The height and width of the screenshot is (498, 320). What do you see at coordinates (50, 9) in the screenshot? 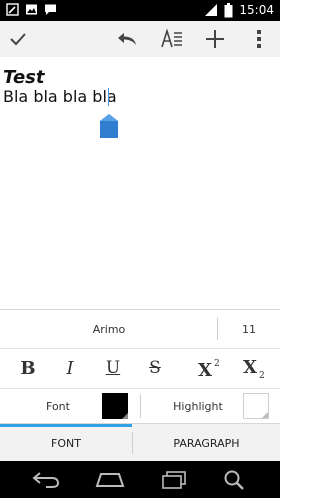
I see `chat-notification-icon` at bounding box center [50, 9].